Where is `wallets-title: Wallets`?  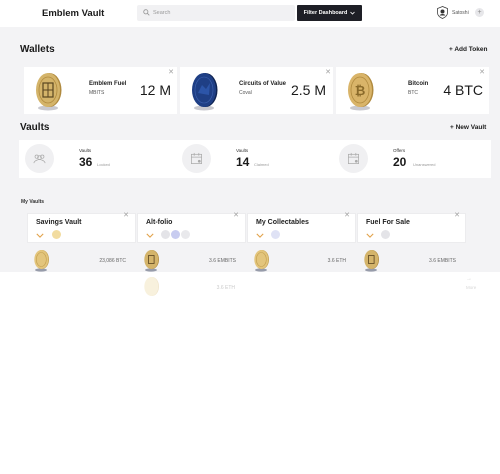 wallets-title: Wallets is located at coordinates (37, 49).